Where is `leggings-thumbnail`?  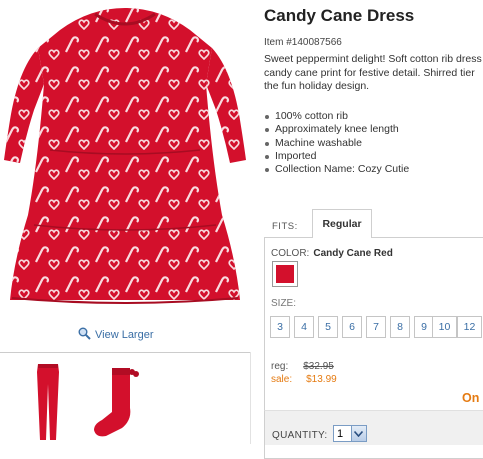
leggings-thumbnail is located at coordinates (48, 402).